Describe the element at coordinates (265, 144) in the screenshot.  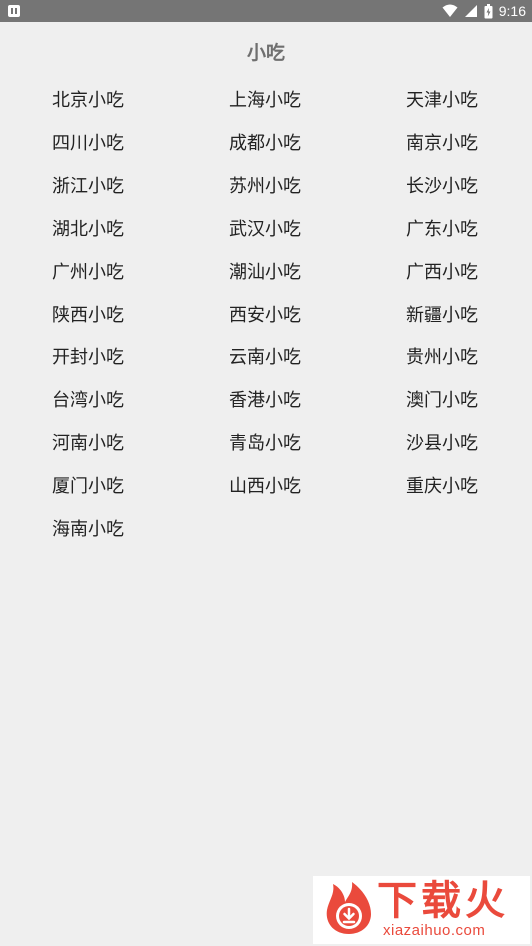
I see `category-item: 成都小吃` at that location.